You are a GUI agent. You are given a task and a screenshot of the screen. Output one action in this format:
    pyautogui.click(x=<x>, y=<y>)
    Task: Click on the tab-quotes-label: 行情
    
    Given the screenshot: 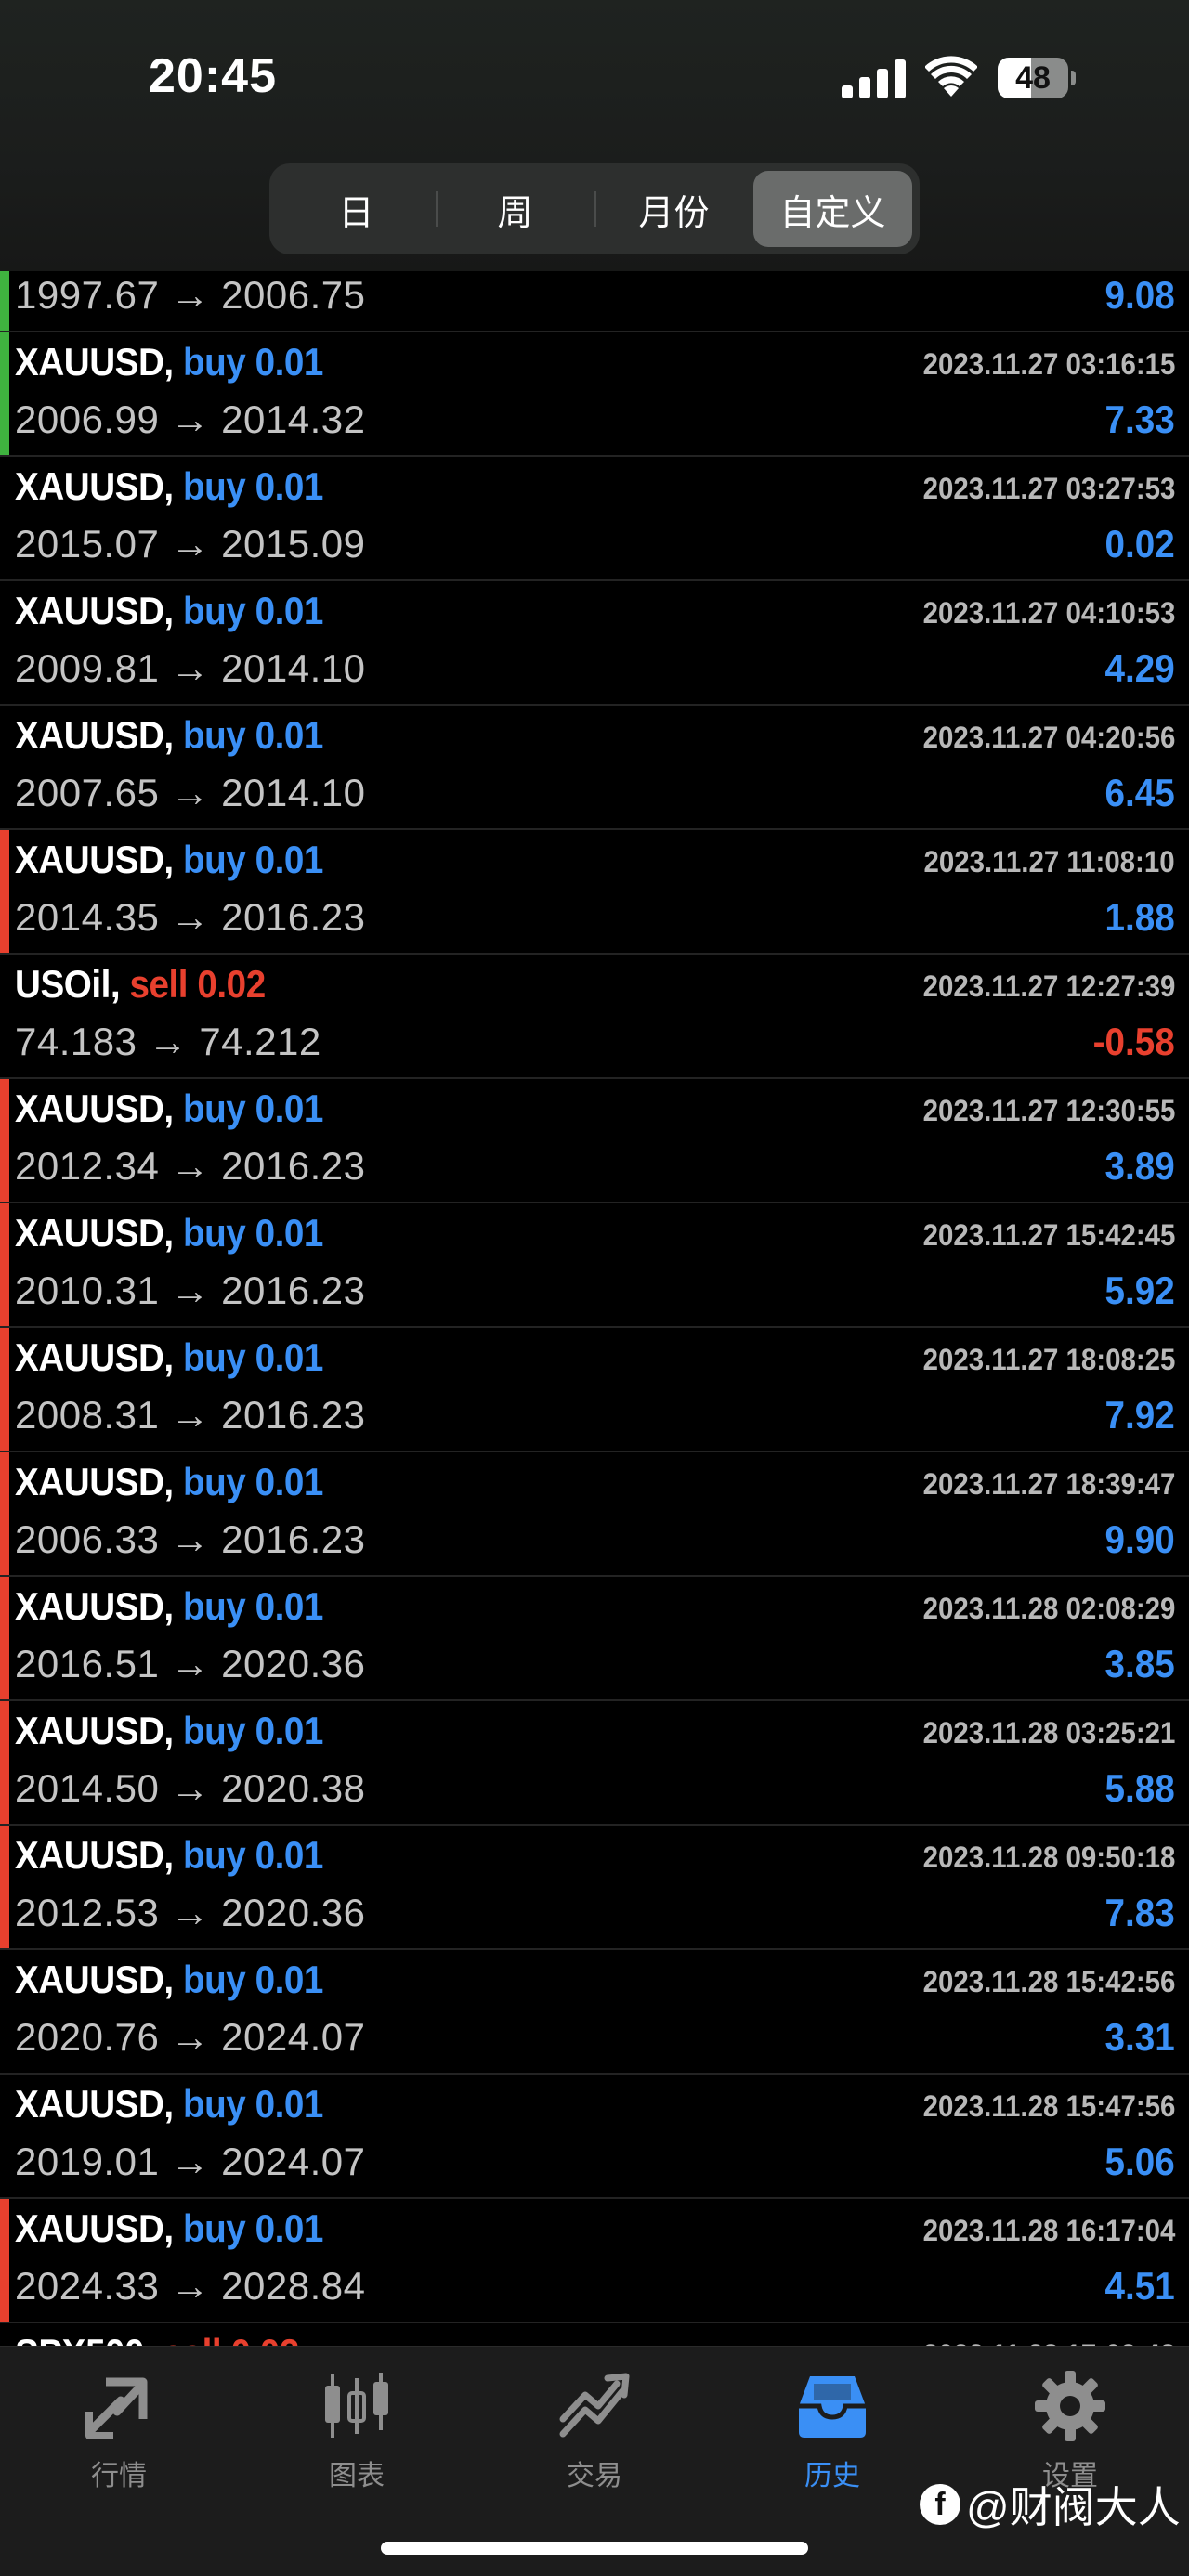 What is the action you would take?
    pyautogui.click(x=119, y=2476)
    